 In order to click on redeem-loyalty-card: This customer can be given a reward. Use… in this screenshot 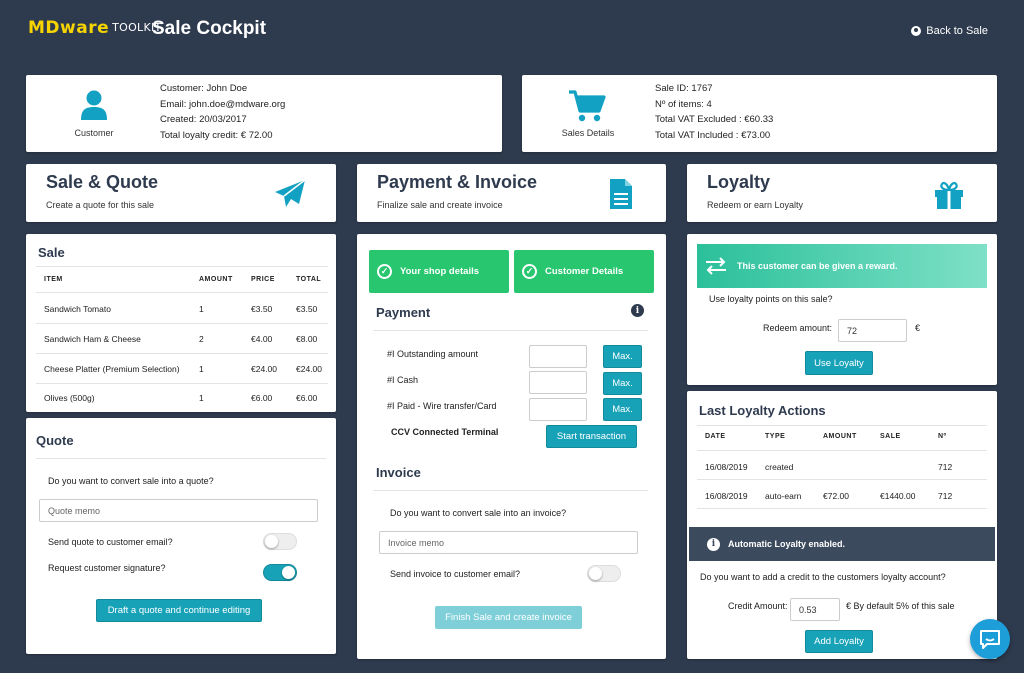, I will do `click(842, 309)`.